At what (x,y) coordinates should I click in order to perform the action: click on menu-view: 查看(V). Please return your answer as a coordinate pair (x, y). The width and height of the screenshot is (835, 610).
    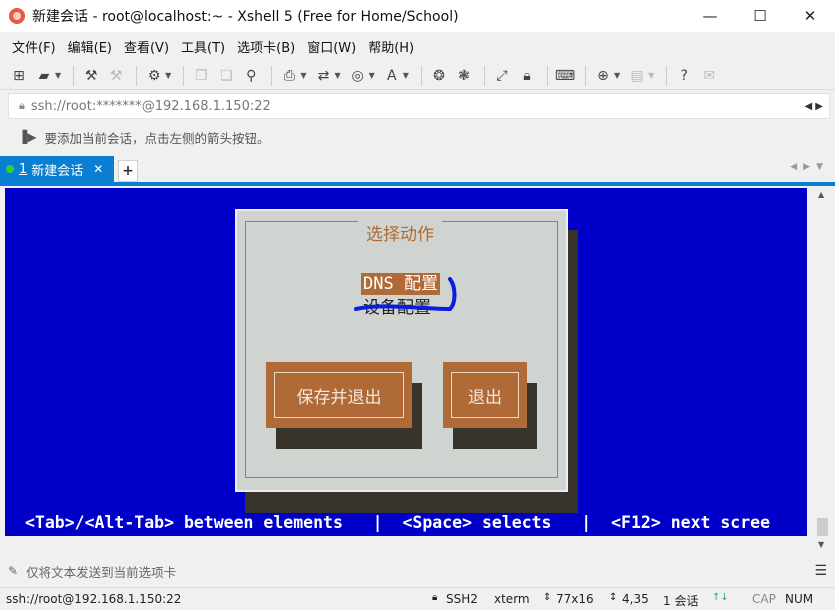
    Looking at the image, I should click on (146, 46).